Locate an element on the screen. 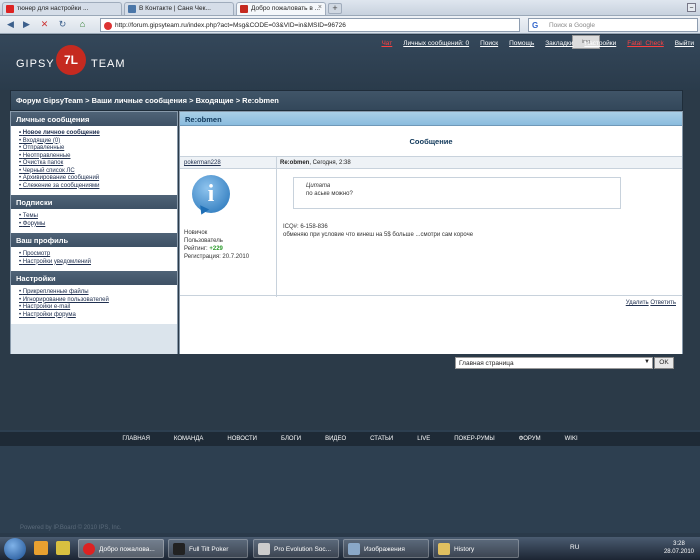 Image resolution: width=700 pixels, height=560 pixels. footer-link-blogs: БЛОГИ is located at coordinates (291, 439).